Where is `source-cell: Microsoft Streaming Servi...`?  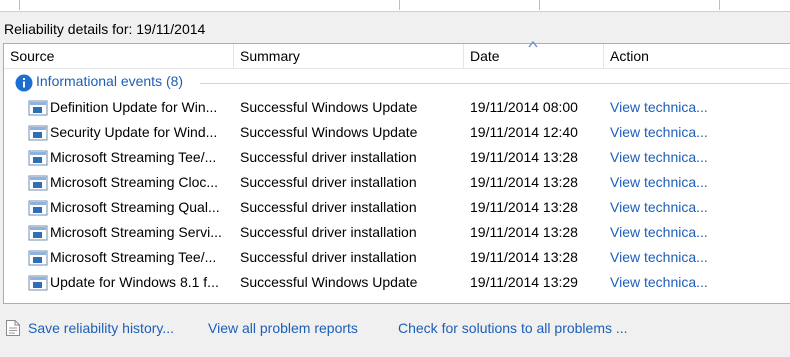 source-cell: Microsoft Streaming Servi... is located at coordinates (136, 232).